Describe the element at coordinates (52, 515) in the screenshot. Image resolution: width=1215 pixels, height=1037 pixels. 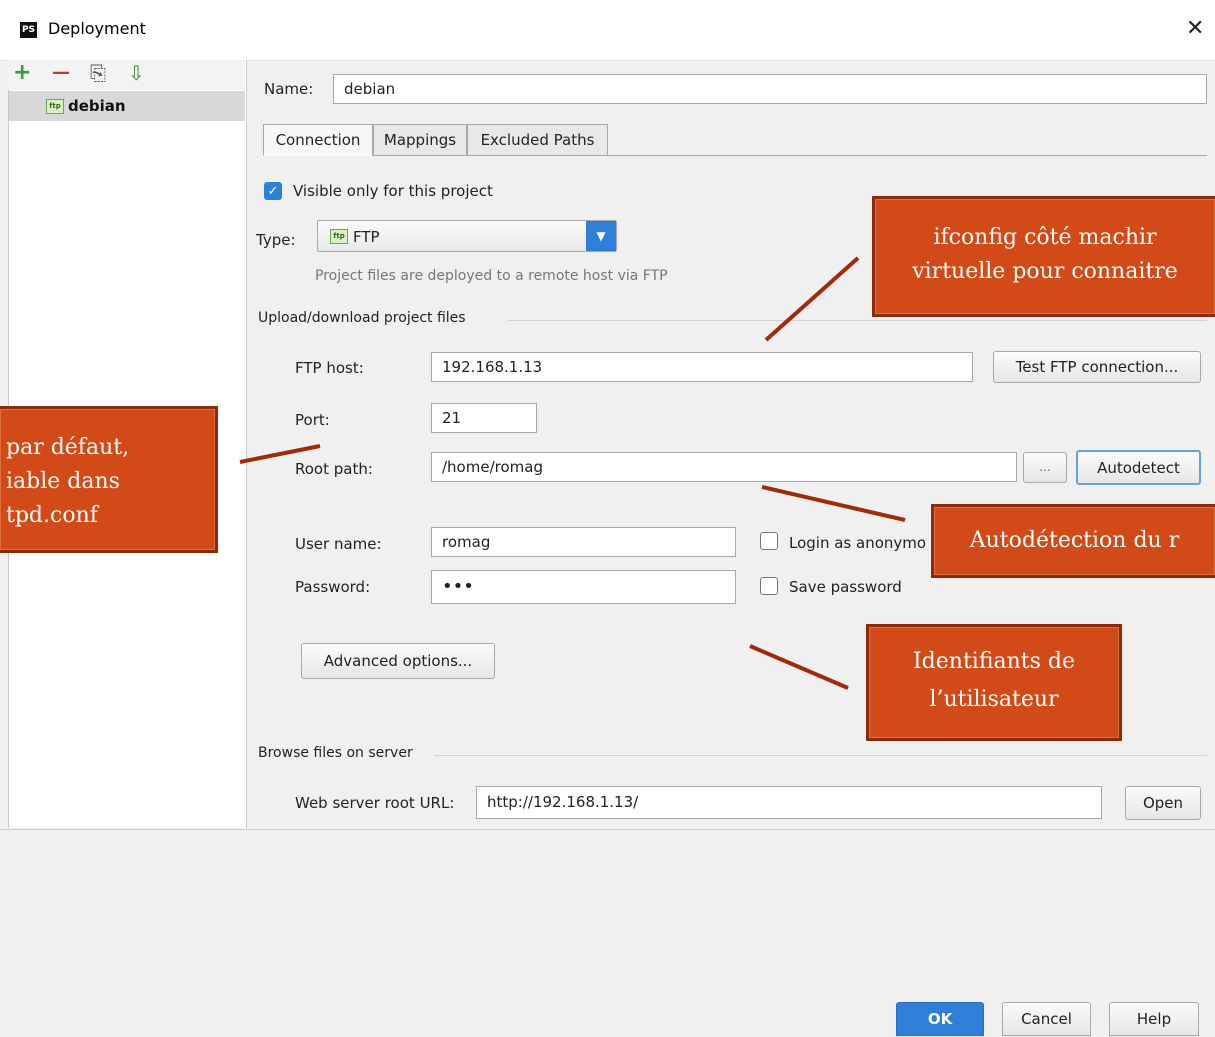
I see `note-port-line3: tpd.conf` at that location.